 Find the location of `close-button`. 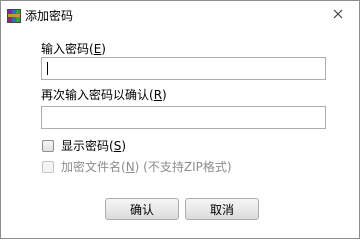

close-button is located at coordinates (338, 15).